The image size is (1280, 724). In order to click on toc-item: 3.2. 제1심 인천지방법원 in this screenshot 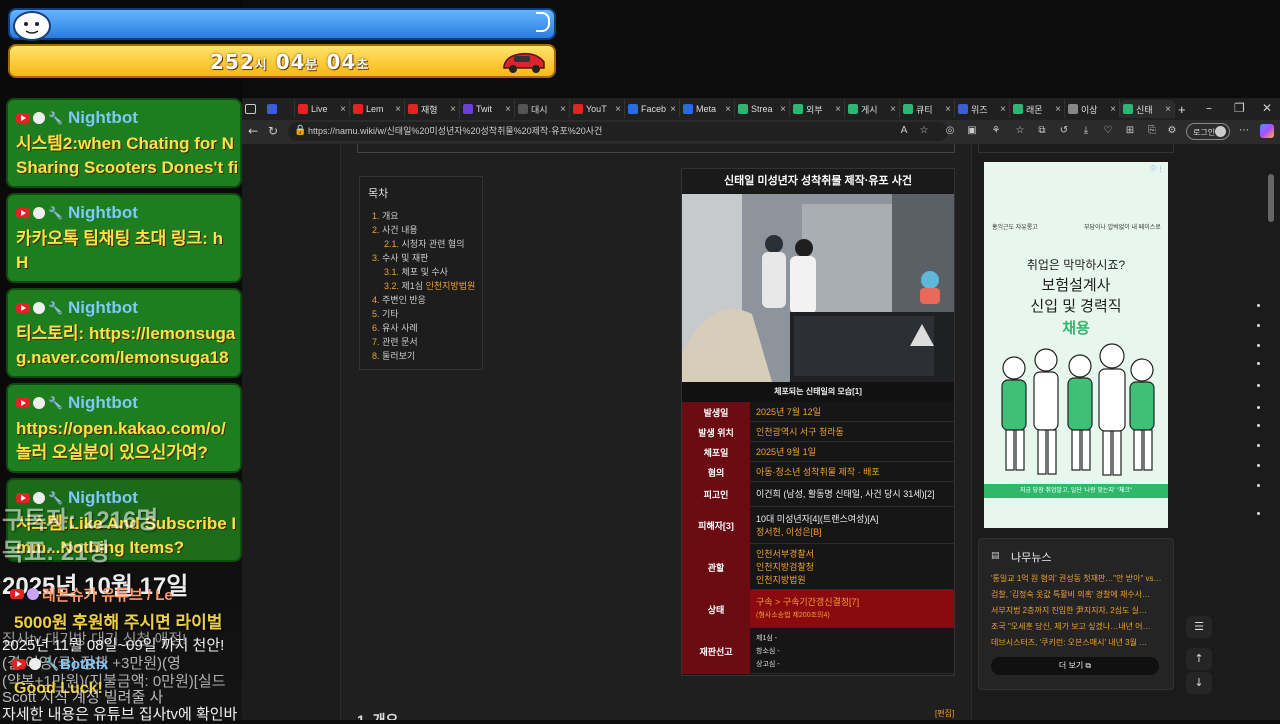, I will do `click(429, 285)`.